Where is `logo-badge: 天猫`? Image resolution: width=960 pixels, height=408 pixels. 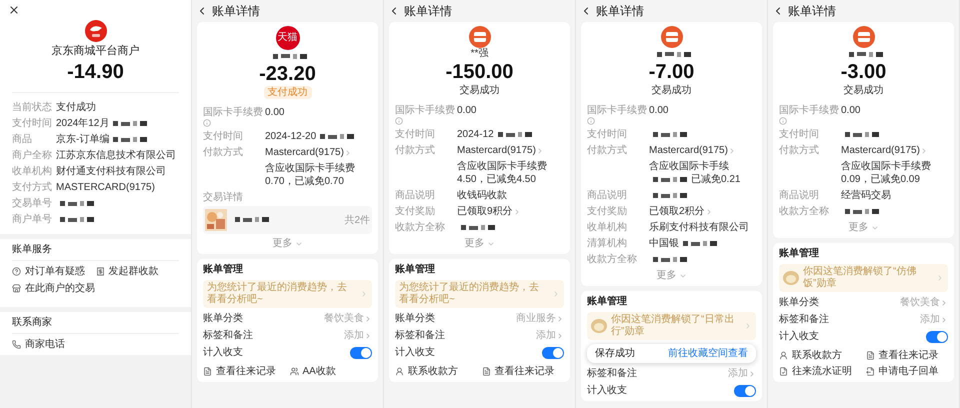 logo-badge: 天猫 is located at coordinates (288, 38).